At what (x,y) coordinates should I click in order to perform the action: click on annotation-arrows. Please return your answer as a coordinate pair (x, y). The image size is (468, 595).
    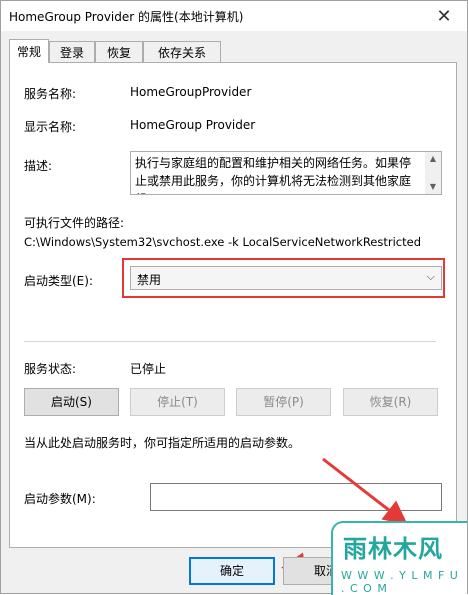
    Looking at the image, I should click on (344, 517).